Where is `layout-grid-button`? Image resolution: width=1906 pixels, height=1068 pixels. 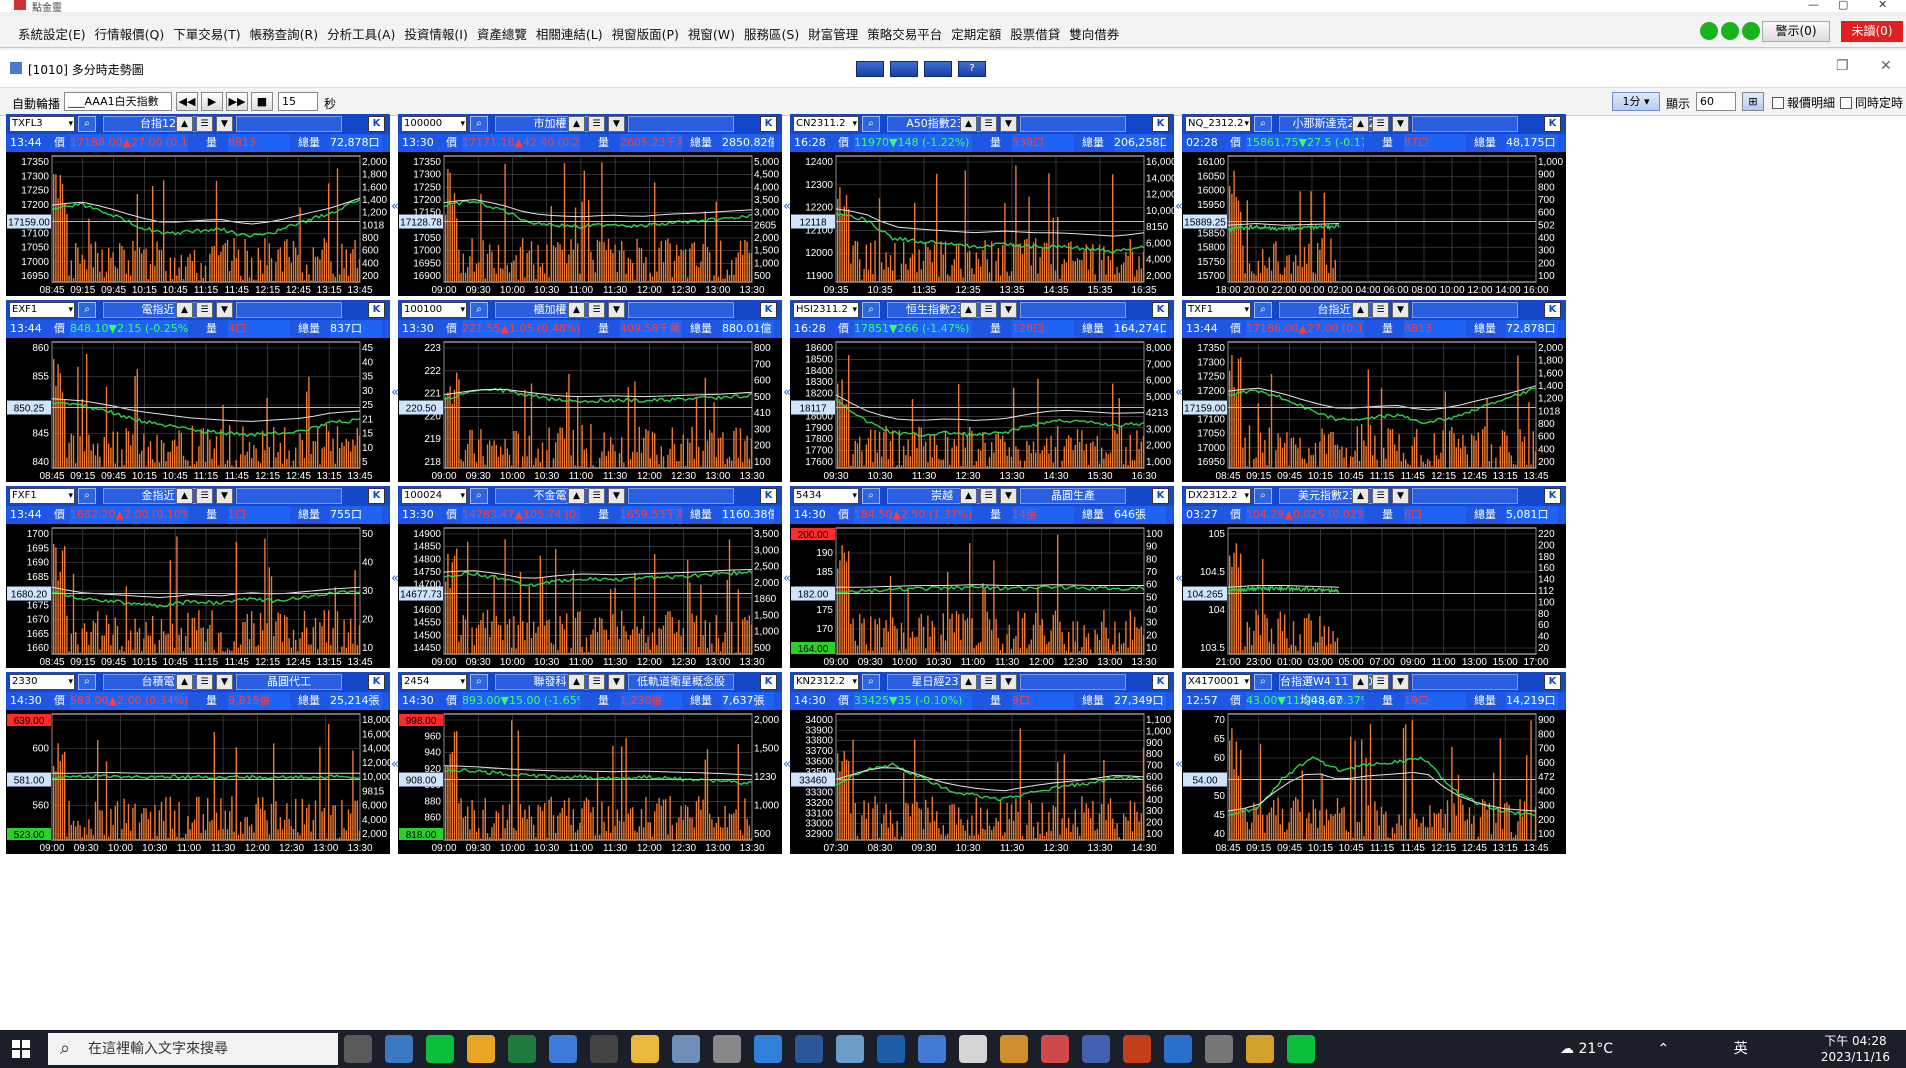 layout-grid-button is located at coordinates (870, 69).